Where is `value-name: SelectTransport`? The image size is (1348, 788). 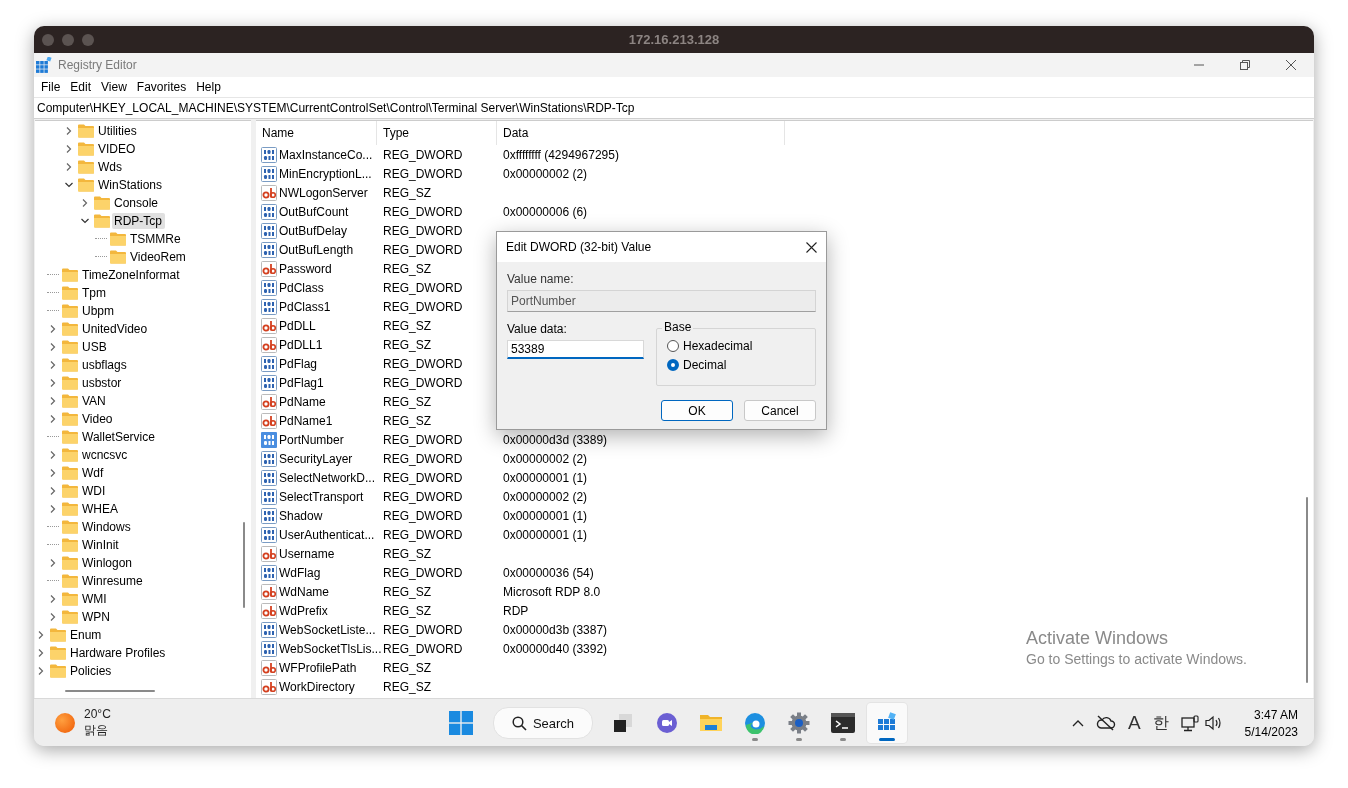 value-name: SelectTransport is located at coordinates (321, 496).